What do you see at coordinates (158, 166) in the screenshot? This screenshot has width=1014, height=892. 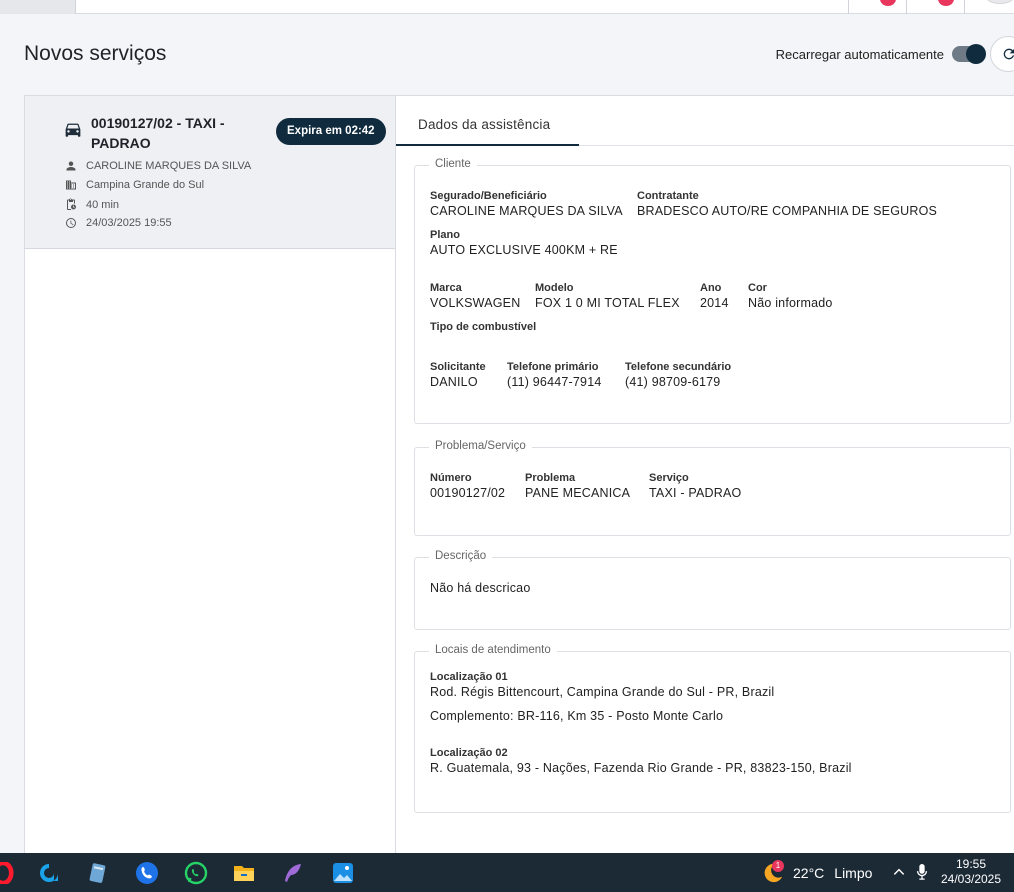 I see `card-client-row: CAROLINE MARQUES DA SILVA` at bounding box center [158, 166].